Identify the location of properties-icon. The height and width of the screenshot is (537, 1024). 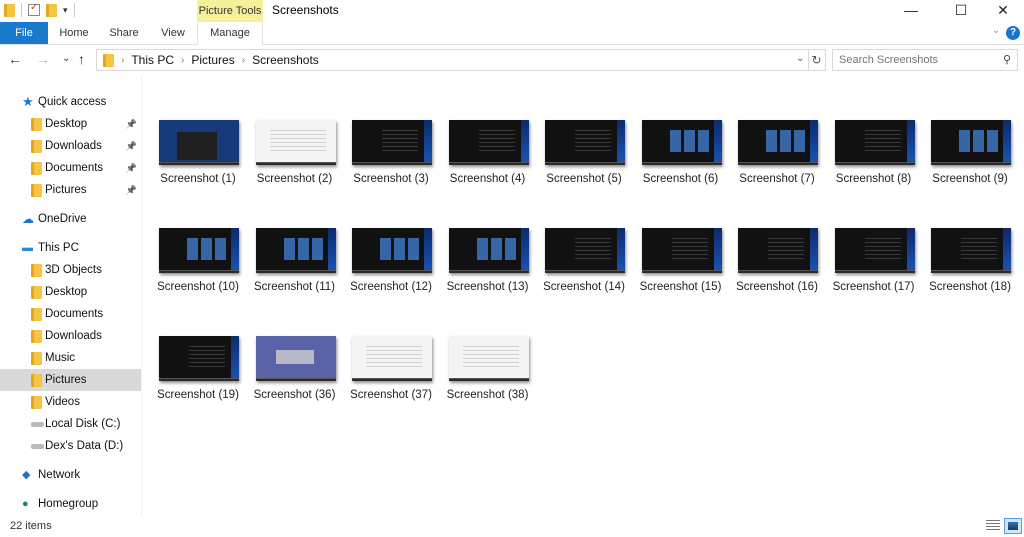
(34, 9).